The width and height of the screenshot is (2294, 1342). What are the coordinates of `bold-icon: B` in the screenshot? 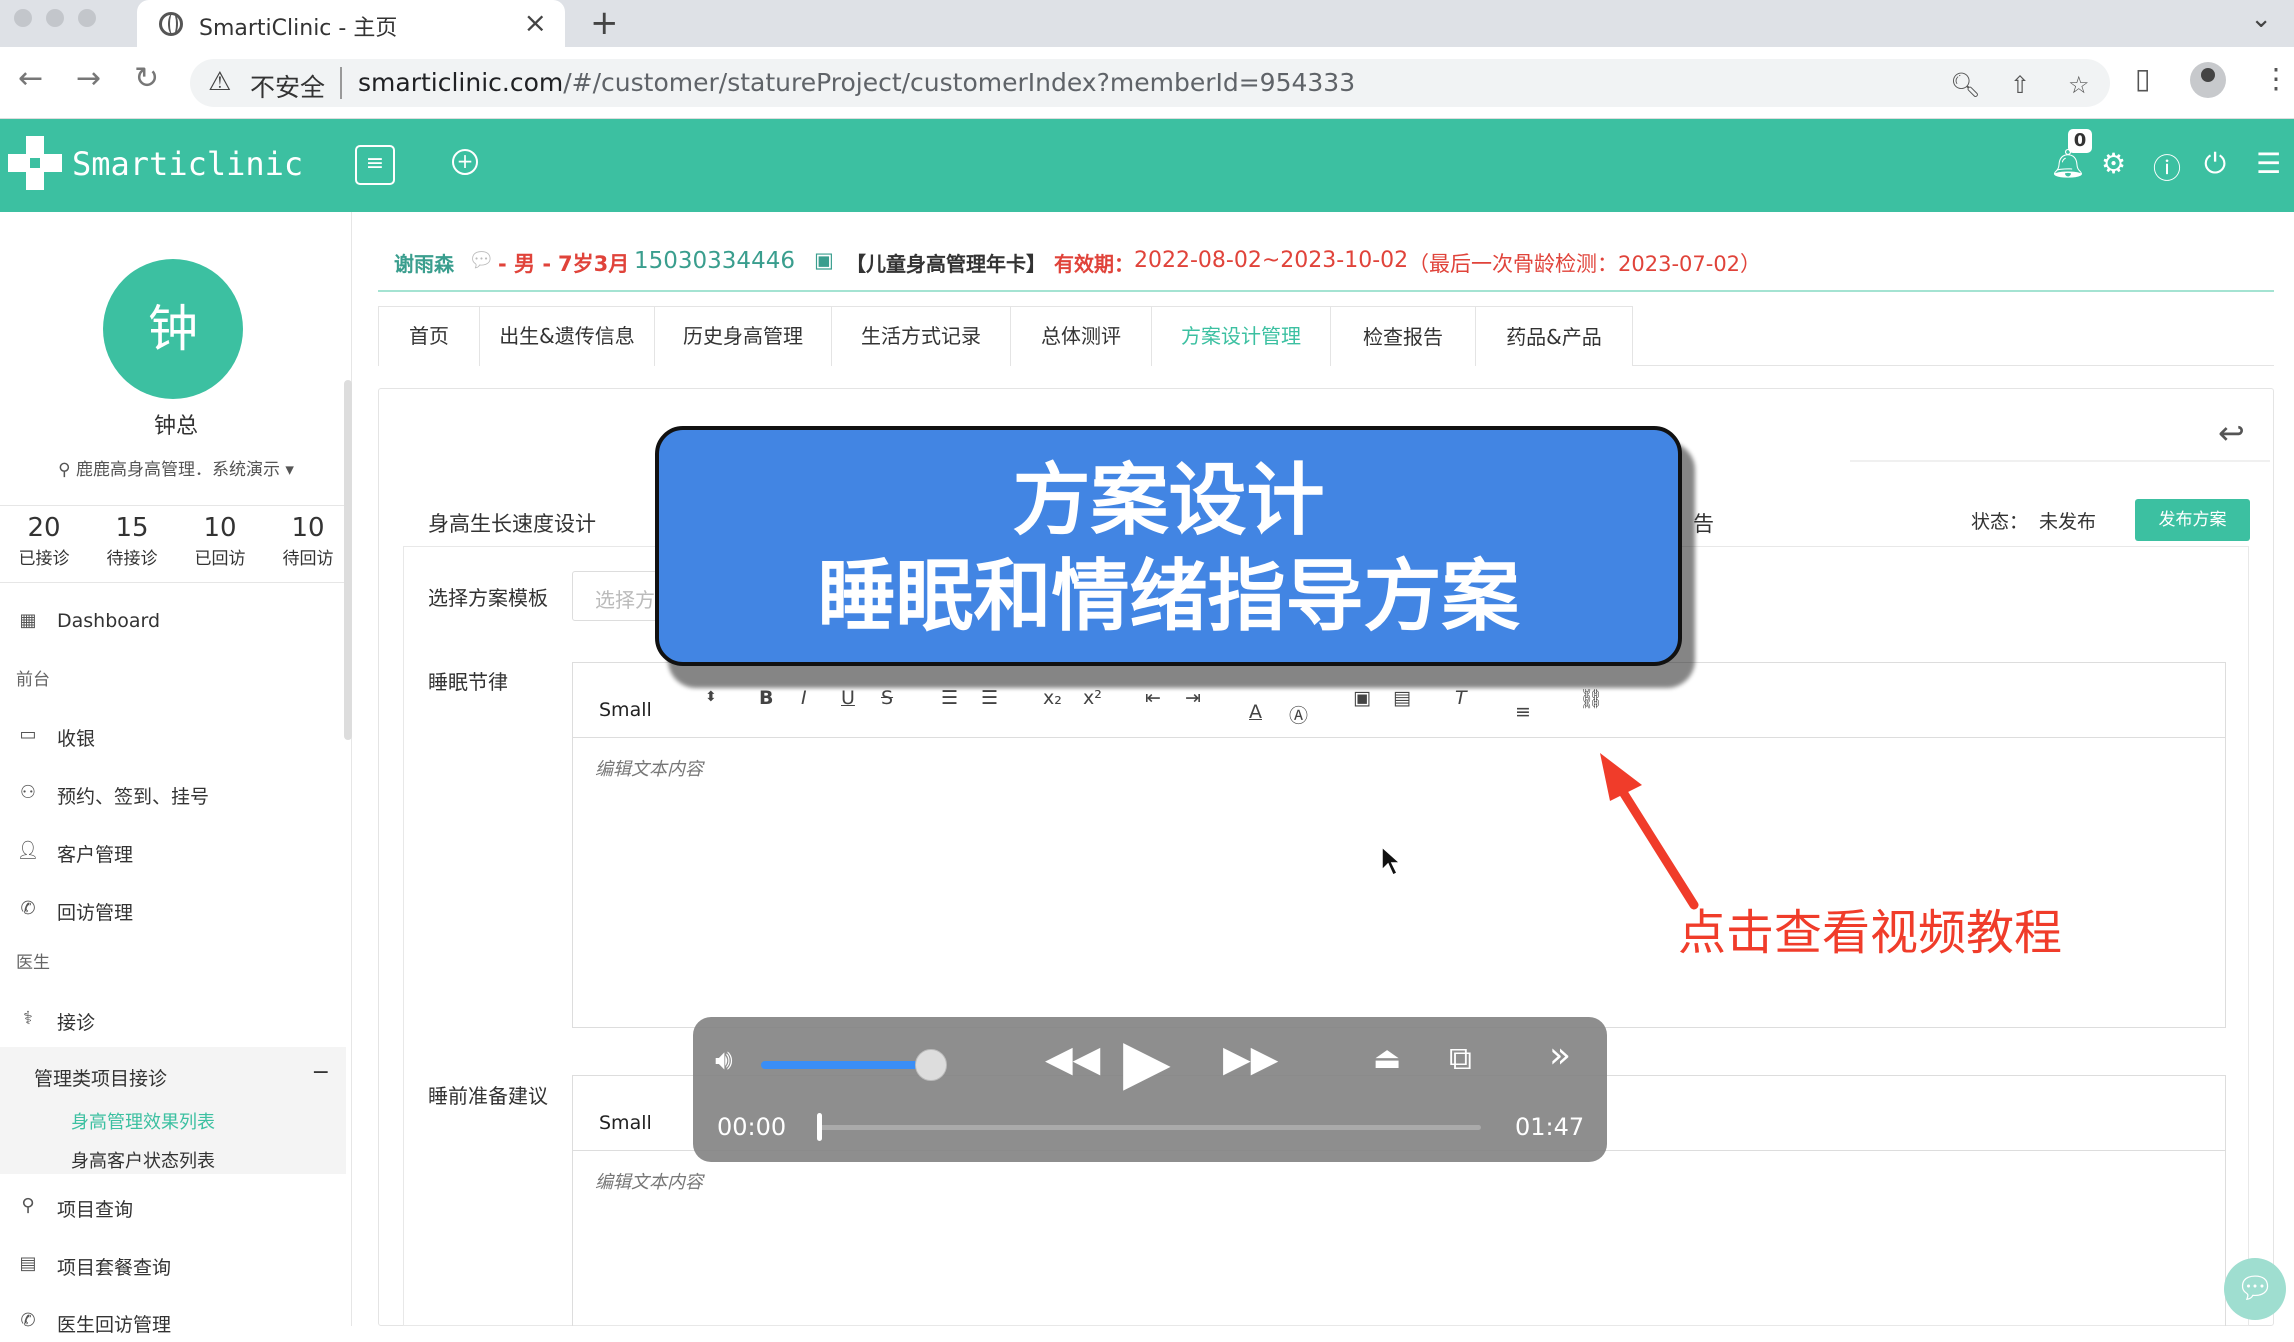 It's located at (766, 698).